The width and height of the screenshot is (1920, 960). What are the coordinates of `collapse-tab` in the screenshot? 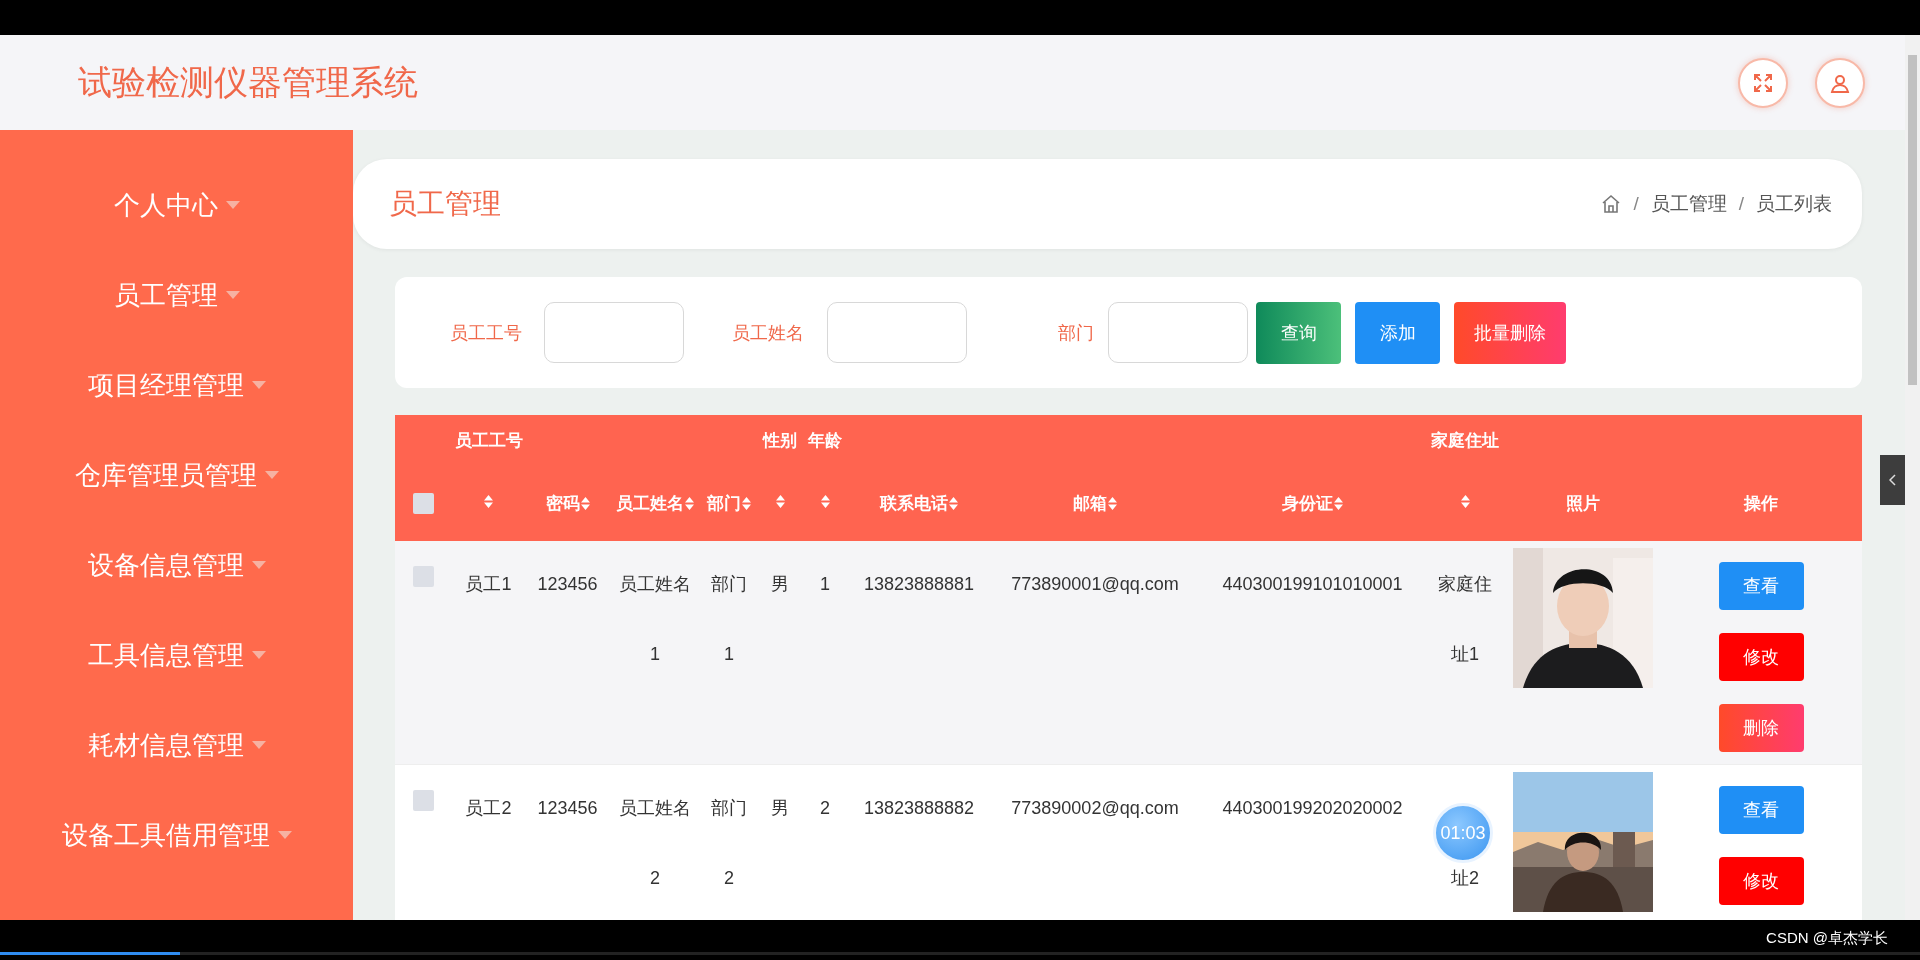 It's located at (1892, 480).